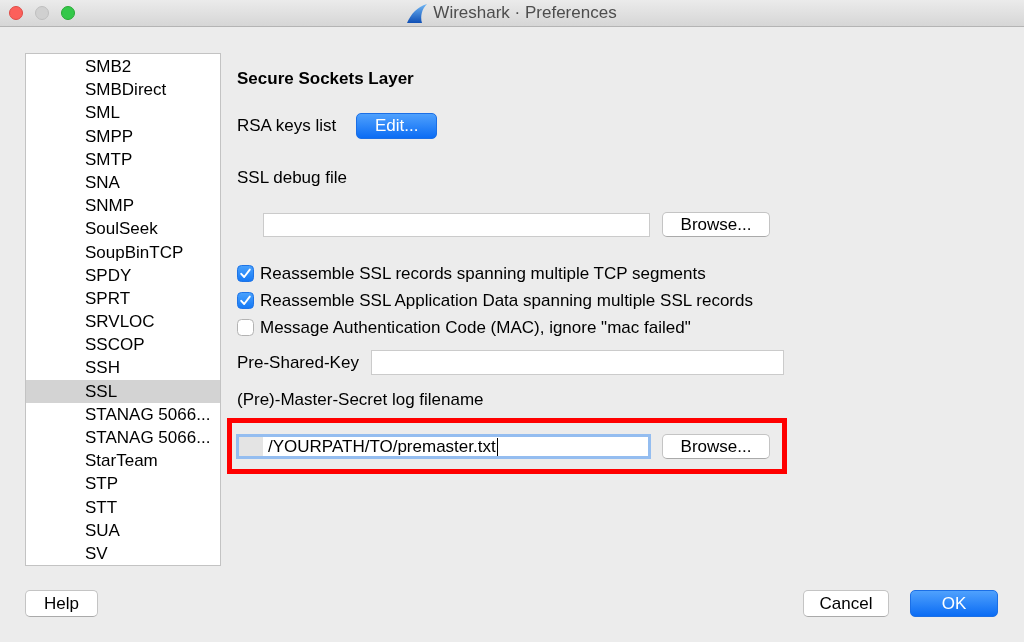 This screenshot has width=1024, height=642. What do you see at coordinates (123, 530) in the screenshot?
I see `sidebar-item: SUA` at bounding box center [123, 530].